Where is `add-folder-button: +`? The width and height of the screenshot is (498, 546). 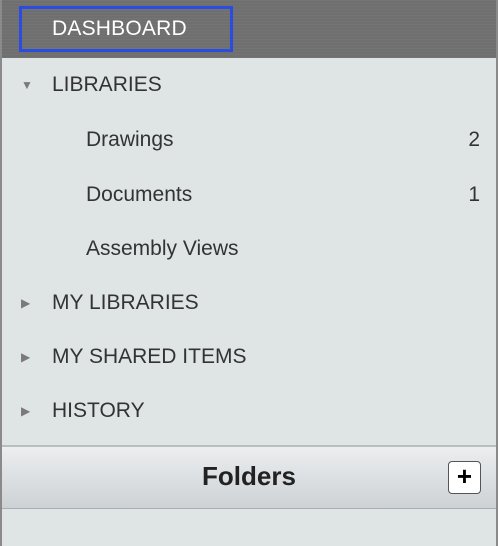
add-folder-button: + is located at coordinates (464, 477).